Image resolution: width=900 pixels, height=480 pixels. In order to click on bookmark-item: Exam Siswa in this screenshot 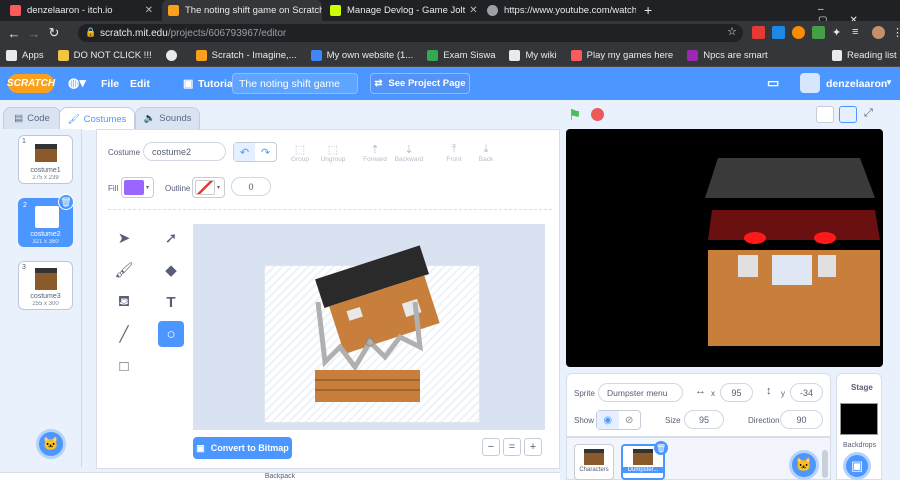, I will do `click(461, 55)`.